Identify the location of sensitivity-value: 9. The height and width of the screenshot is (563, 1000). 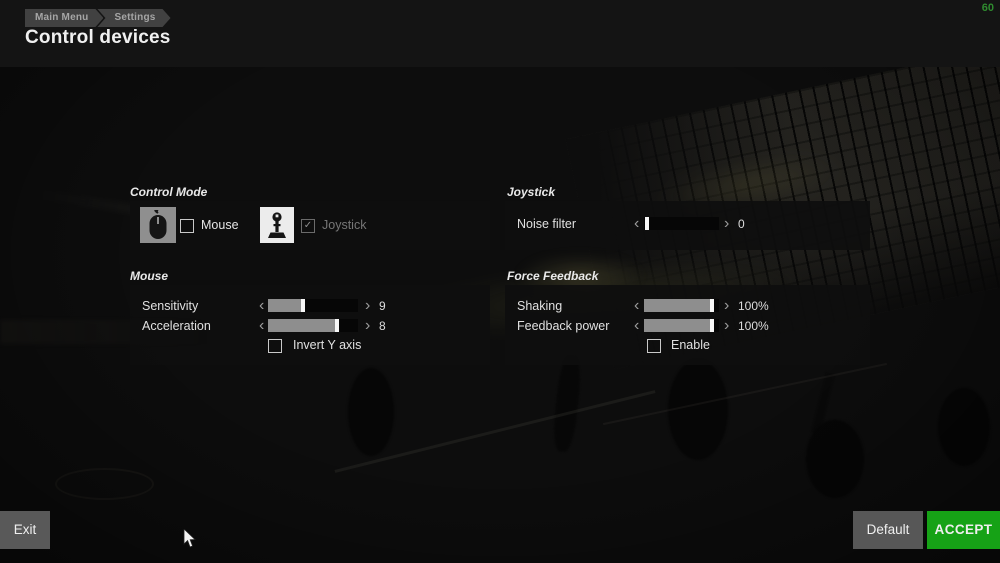
(382, 306).